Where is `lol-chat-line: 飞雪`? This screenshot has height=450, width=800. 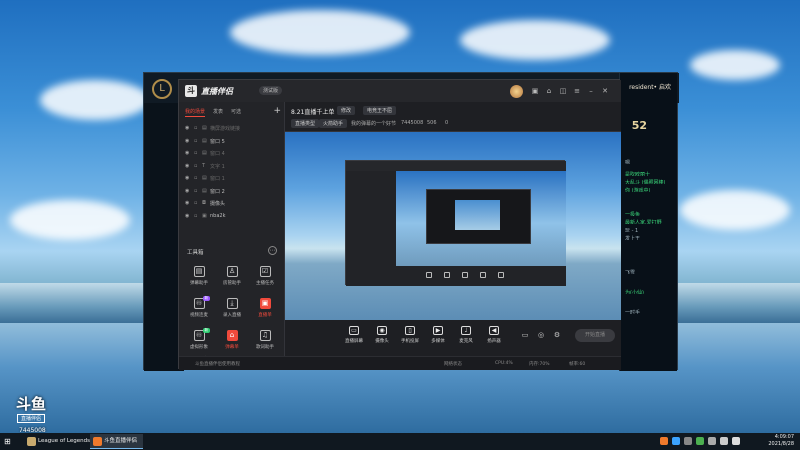
lol-chat-line: 飞雪 is located at coordinates (649, 271).